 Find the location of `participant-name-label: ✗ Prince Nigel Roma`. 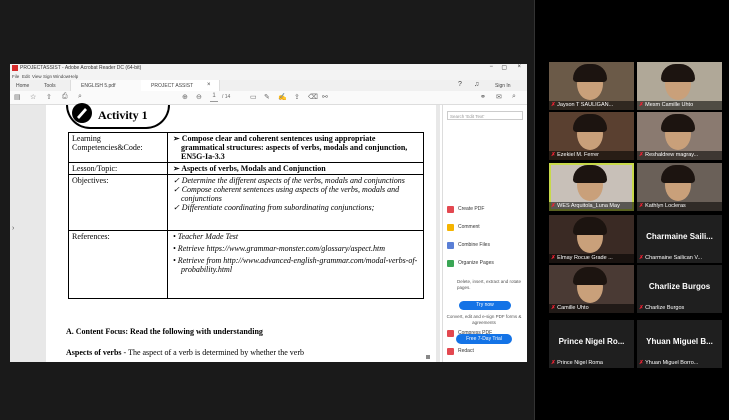

participant-name-label: ✗ Prince Nigel Roma is located at coordinates (591, 363).